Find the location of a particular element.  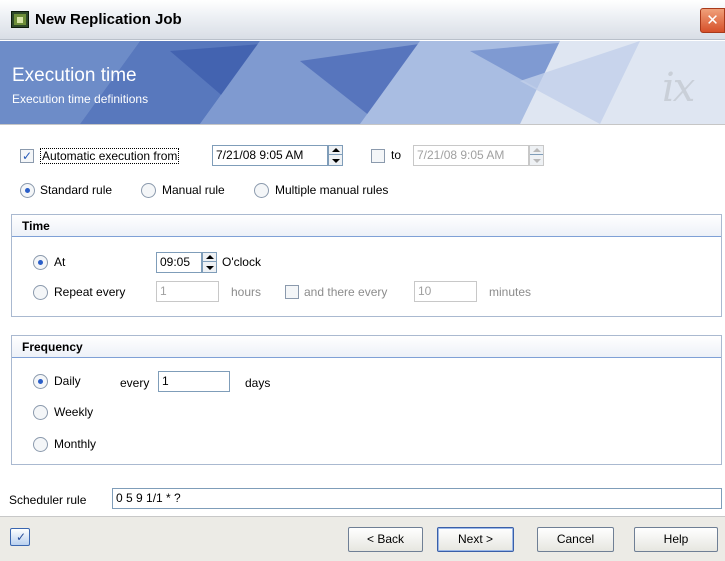

auto-execution-checkbox is located at coordinates (27, 156).